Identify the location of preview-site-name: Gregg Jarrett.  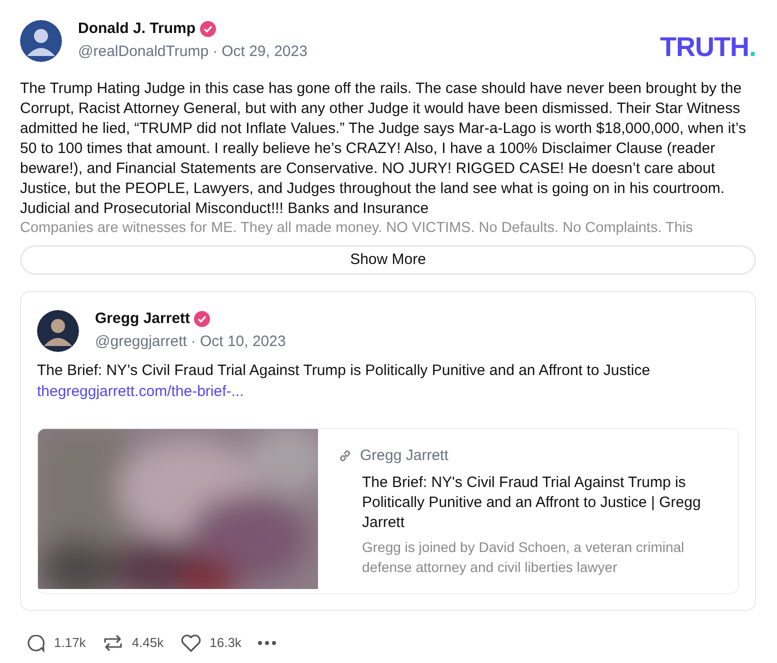
(404, 456).